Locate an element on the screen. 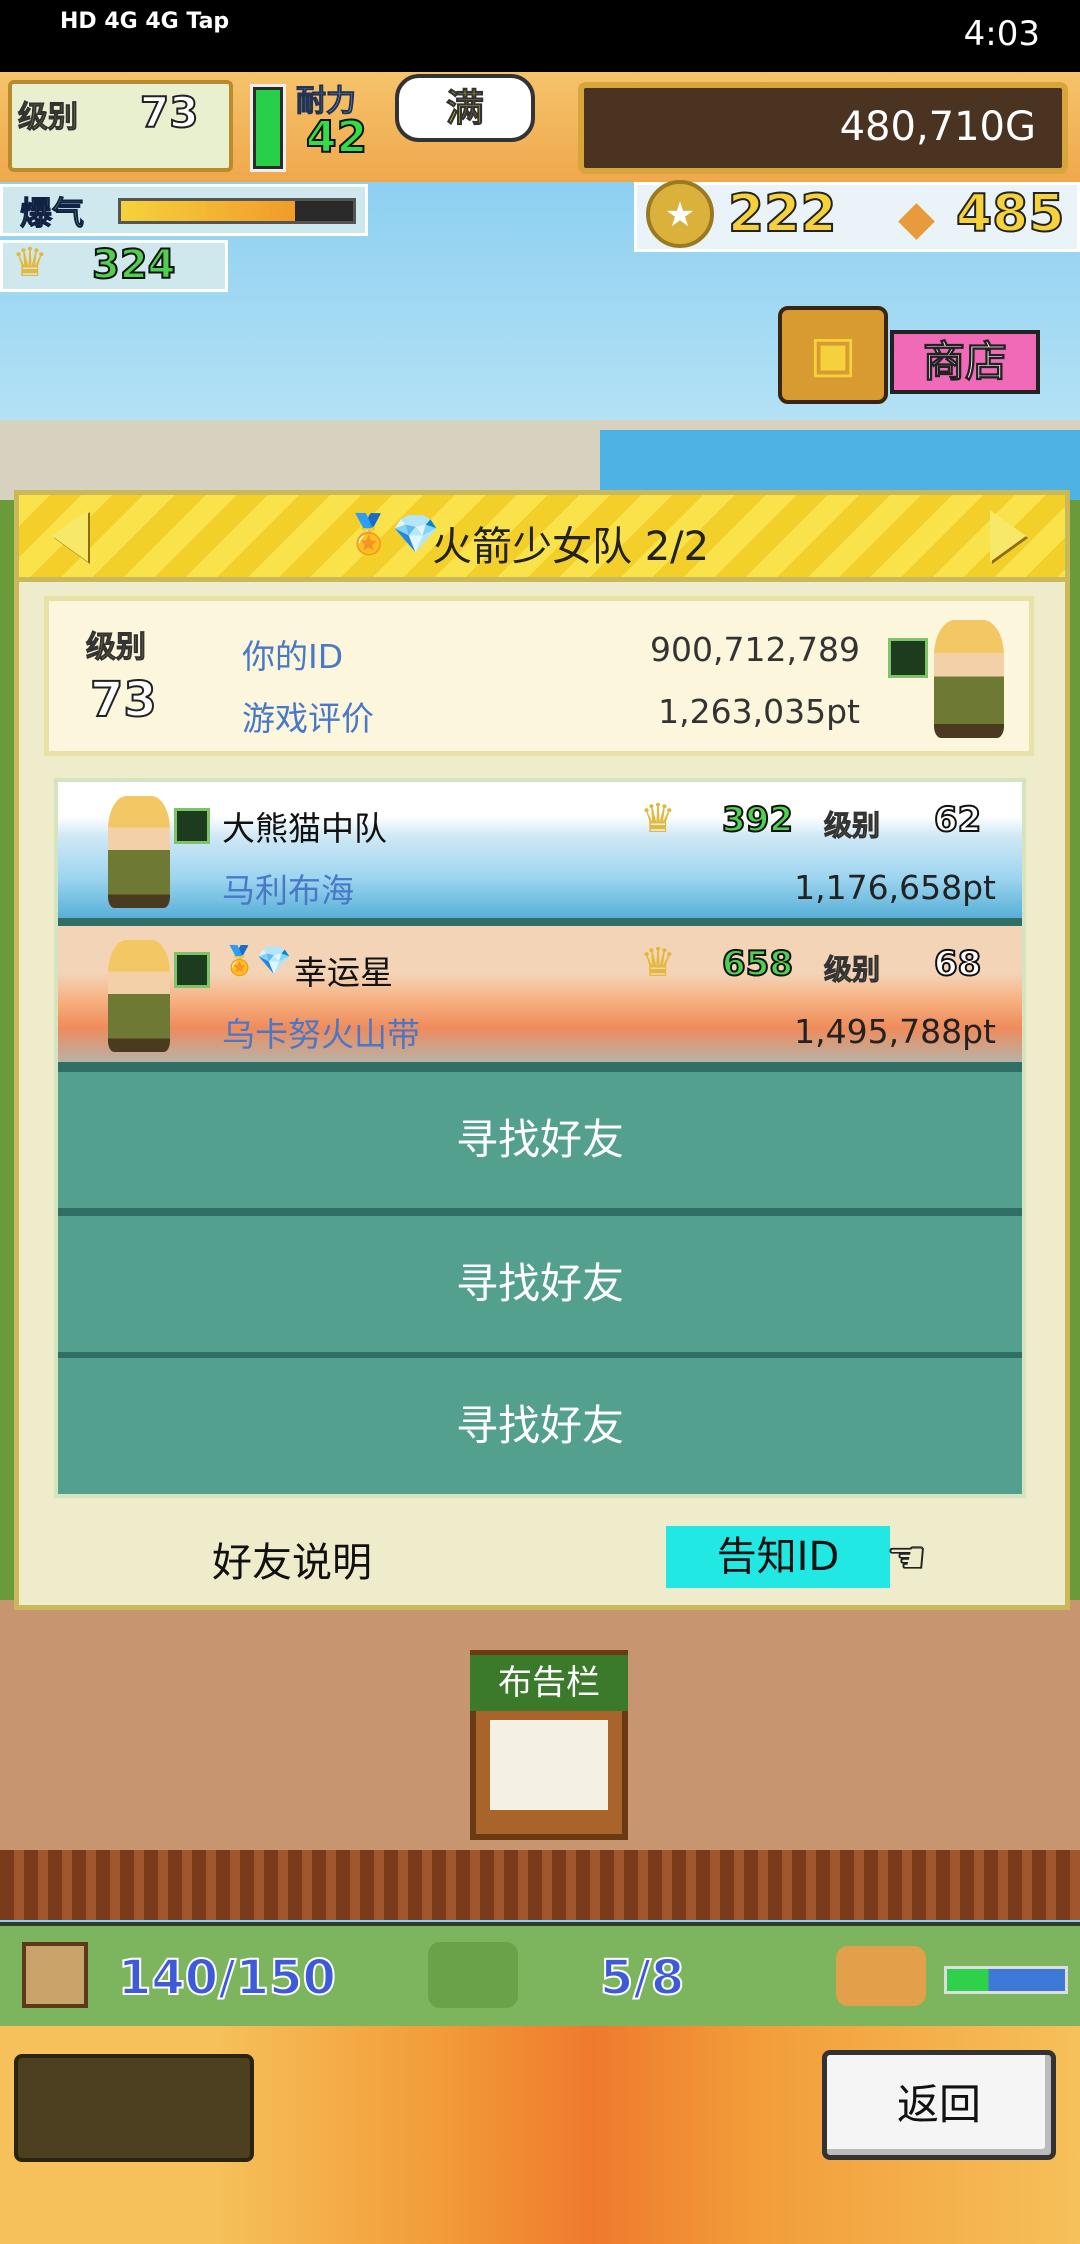  squad-icon is located at coordinates (473, 1975).